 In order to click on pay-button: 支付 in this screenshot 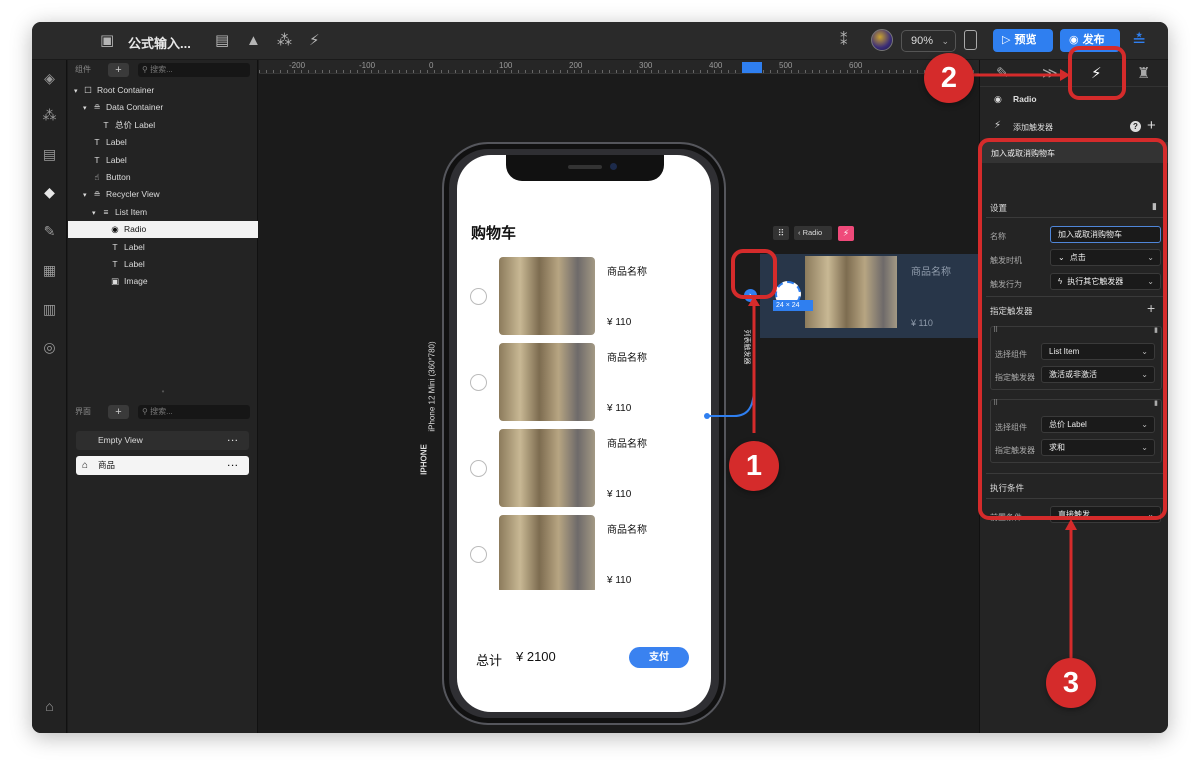, I will do `click(659, 657)`.